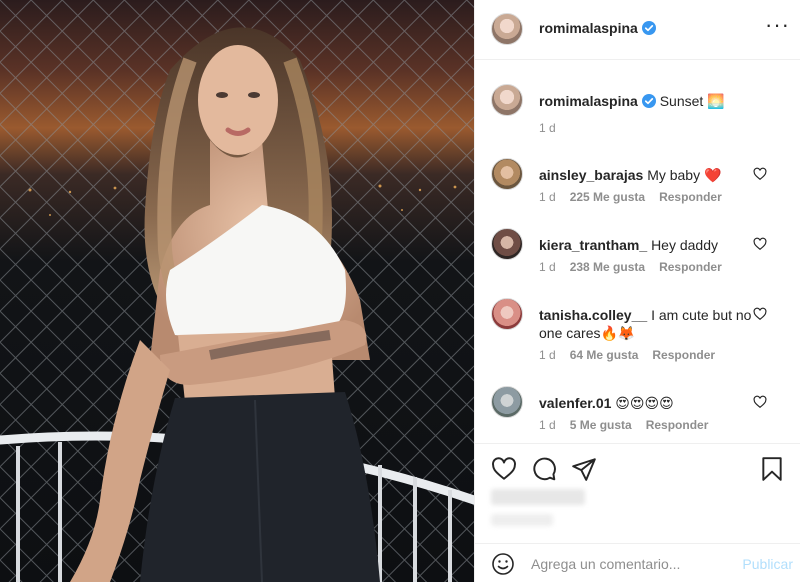  What do you see at coordinates (507, 100) in the screenshot?
I see `caption-author-avatar` at bounding box center [507, 100].